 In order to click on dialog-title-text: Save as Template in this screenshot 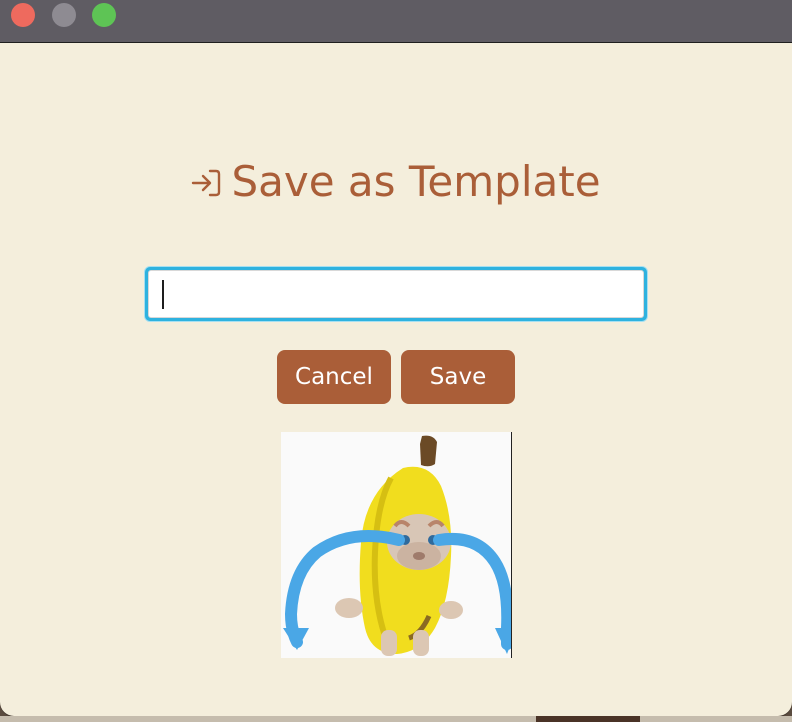, I will do `click(416, 181)`.